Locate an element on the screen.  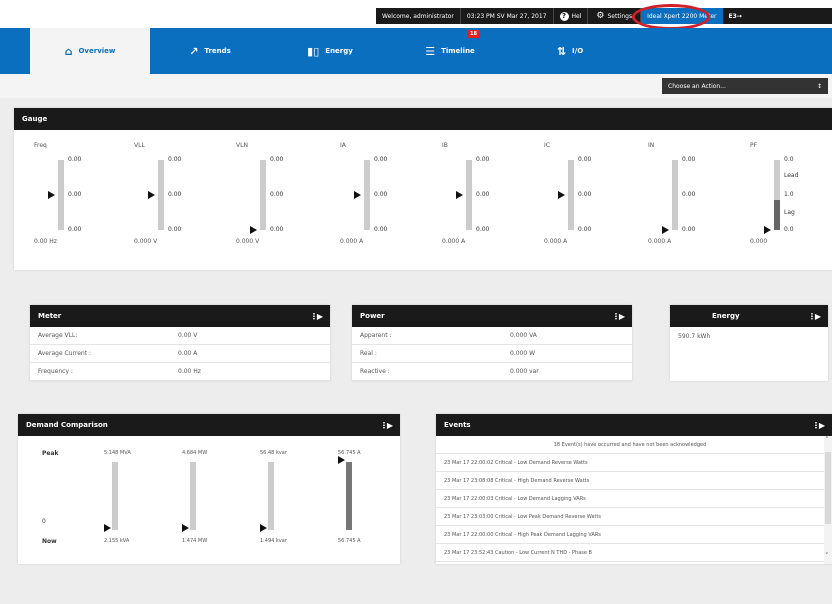
action-select: Choose an Action... ↕ is located at coordinates (745, 86).